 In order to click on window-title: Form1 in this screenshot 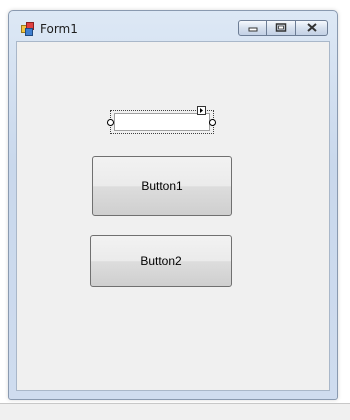, I will do `click(59, 29)`.